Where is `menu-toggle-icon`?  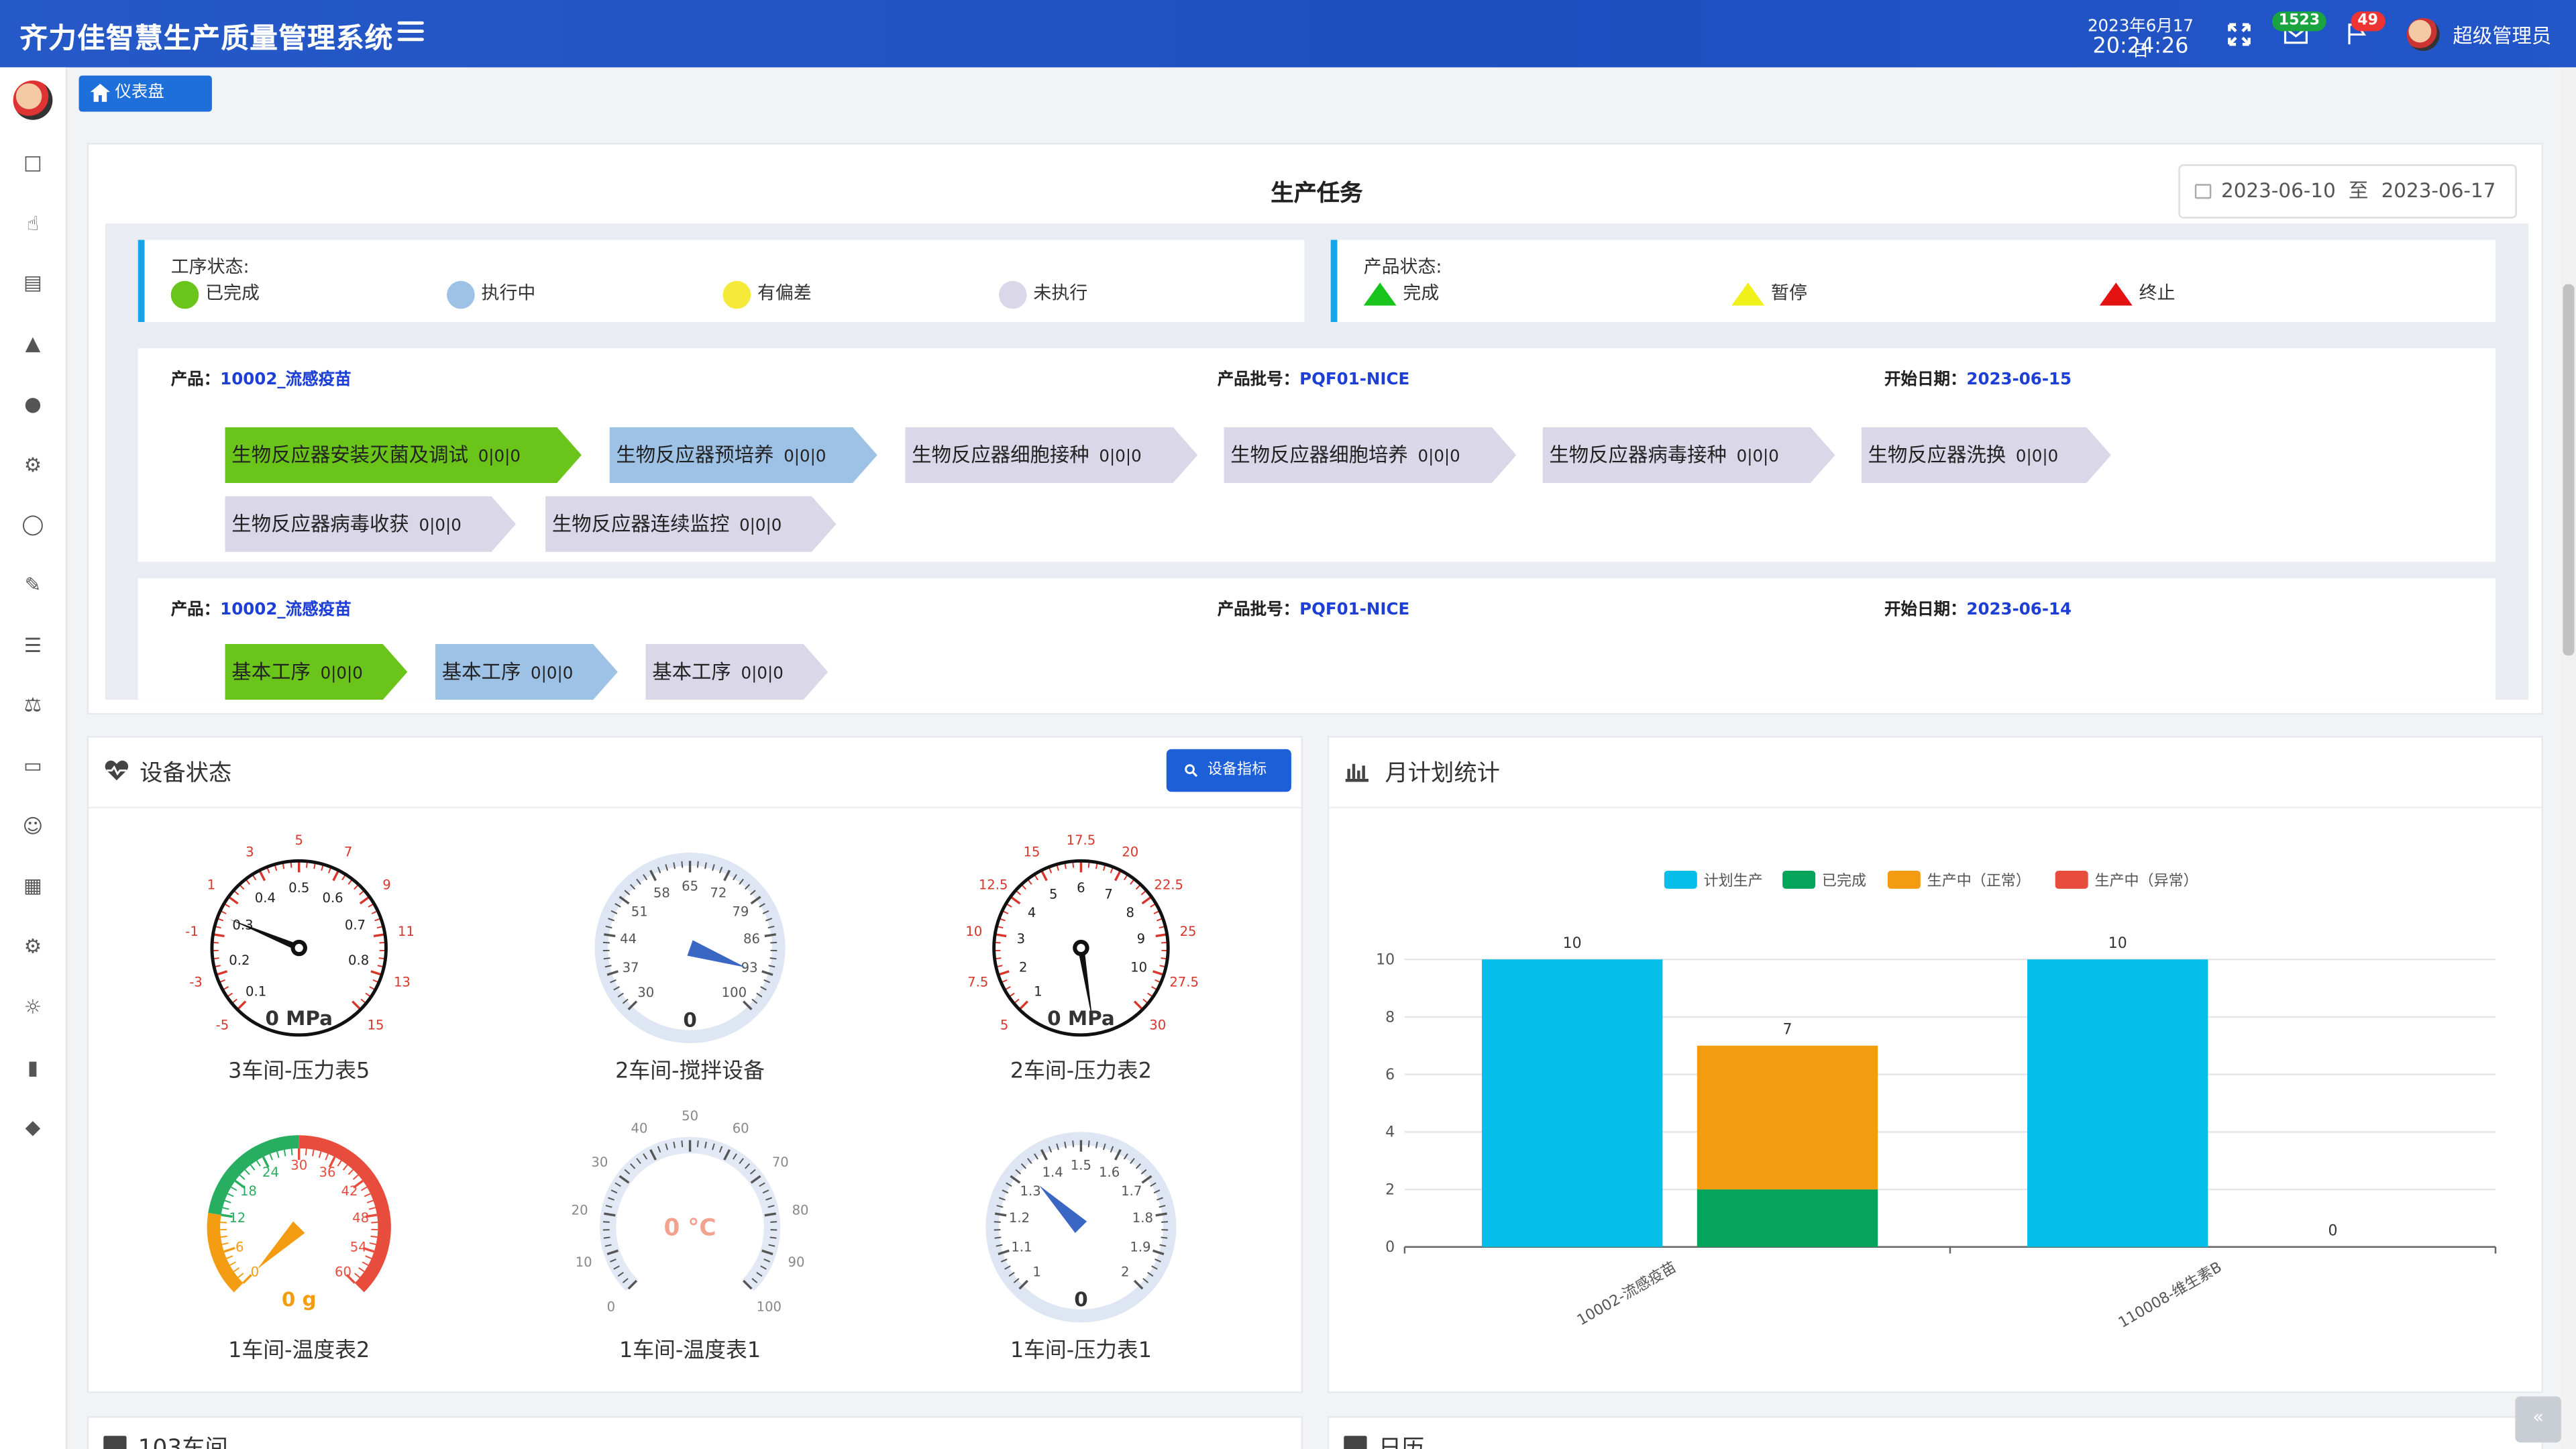
menu-toggle-icon is located at coordinates (410, 31).